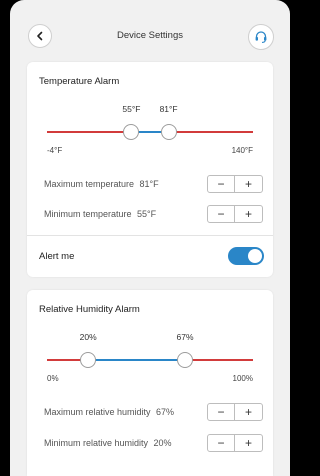 The height and width of the screenshot is (476, 320). I want to click on divider, so click(150, 235).